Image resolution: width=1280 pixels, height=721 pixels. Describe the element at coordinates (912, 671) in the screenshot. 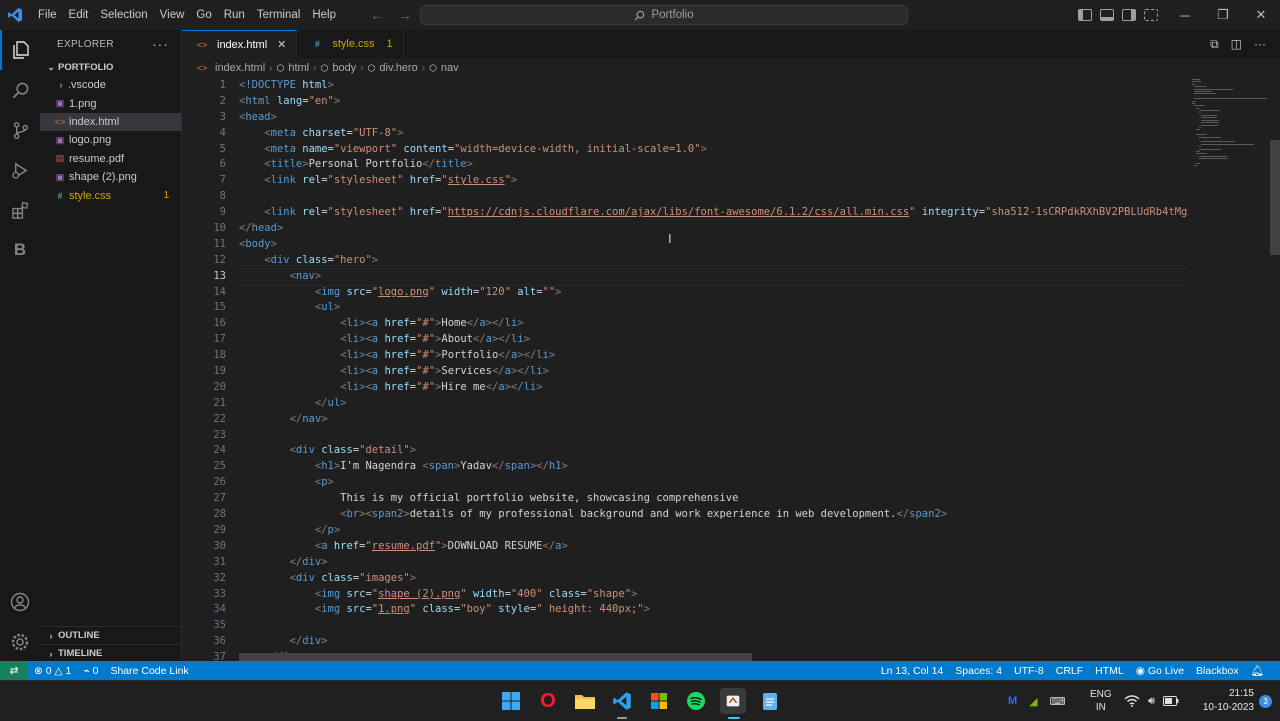

I see `cursor-position: Ln 13, Col 14` at that location.